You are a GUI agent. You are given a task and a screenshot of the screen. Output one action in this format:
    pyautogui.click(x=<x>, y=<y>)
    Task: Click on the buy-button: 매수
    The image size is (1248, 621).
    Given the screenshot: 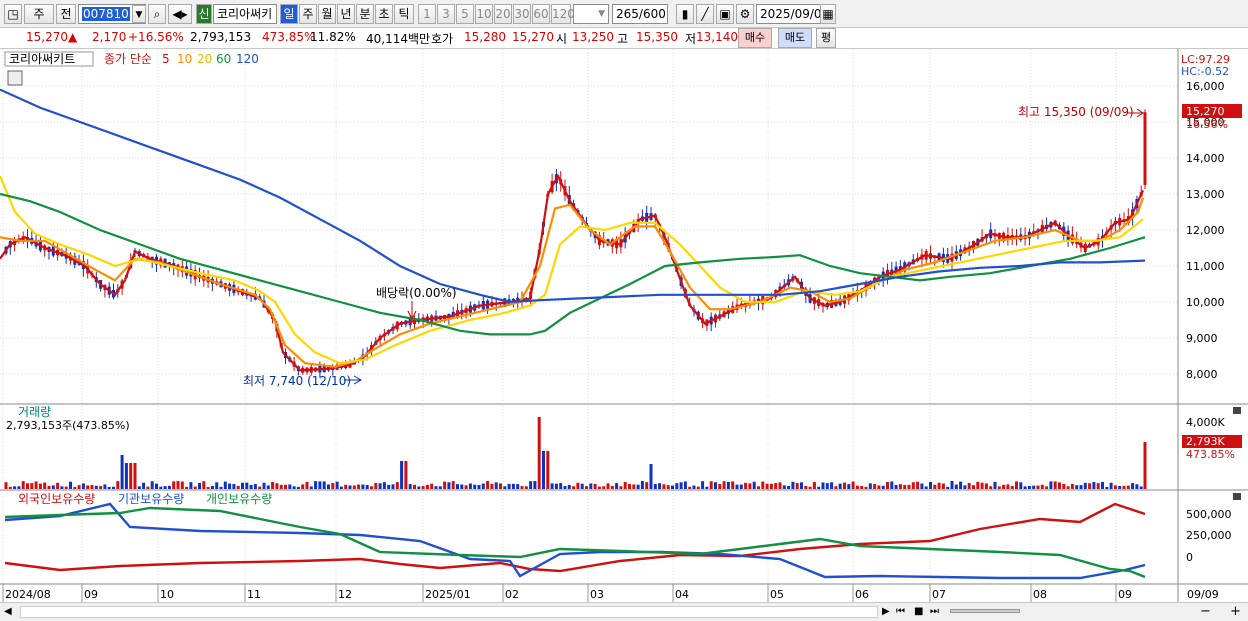 What is the action you would take?
    pyautogui.click(x=755, y=38)
    